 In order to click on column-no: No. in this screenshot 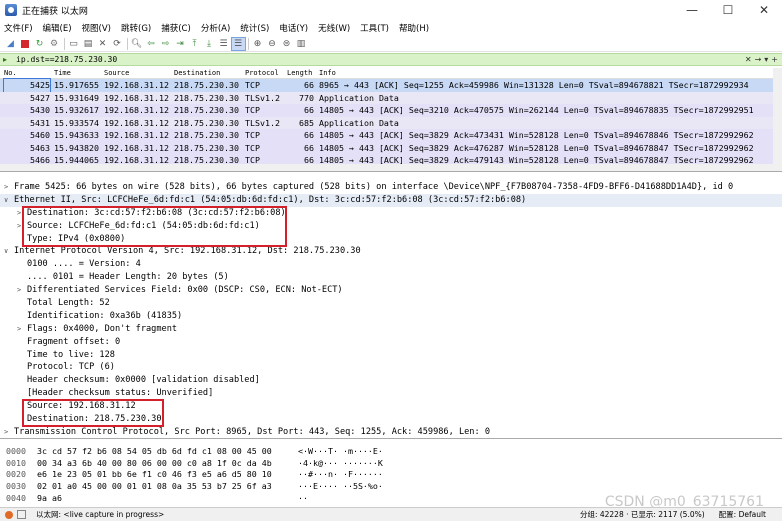, I will do `click(10, 73)`.